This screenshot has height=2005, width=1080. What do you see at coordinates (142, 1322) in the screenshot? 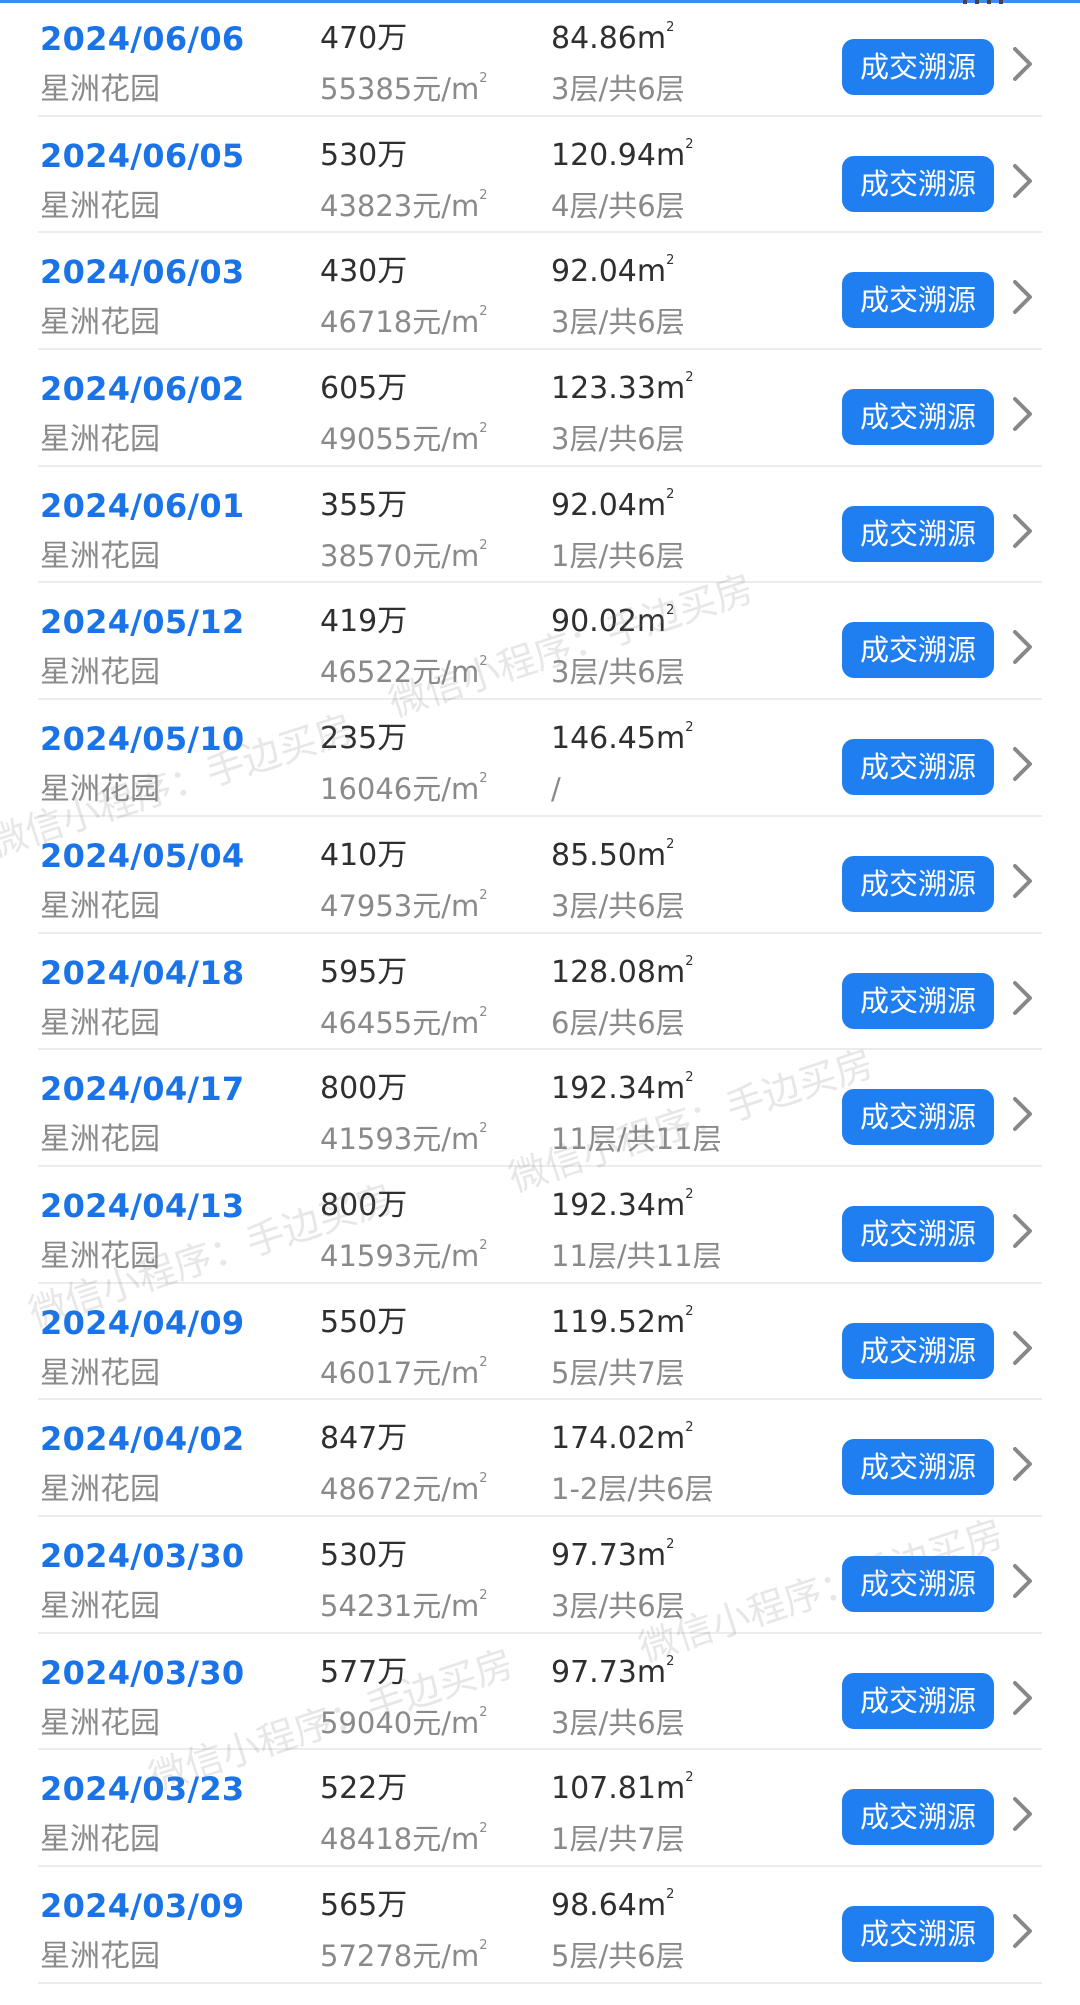
I see `deal-date: 2024/04/09` at bounding box center [142, 1322].